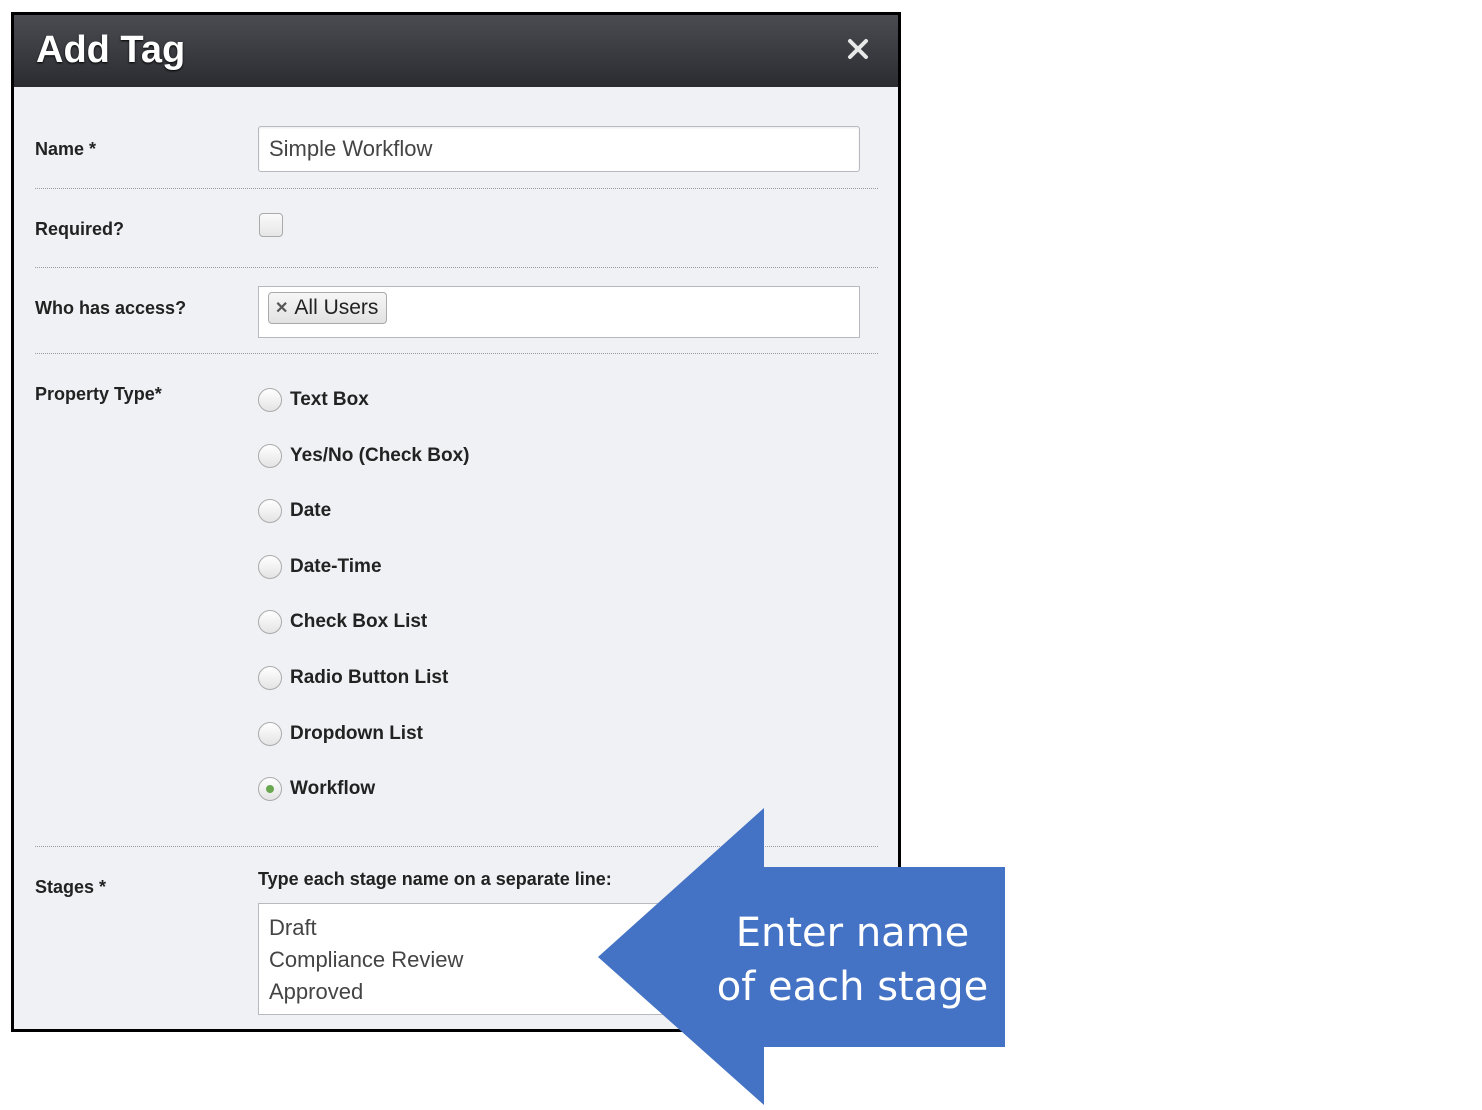  I want to click on name-label: Name *, so click(66, 149).